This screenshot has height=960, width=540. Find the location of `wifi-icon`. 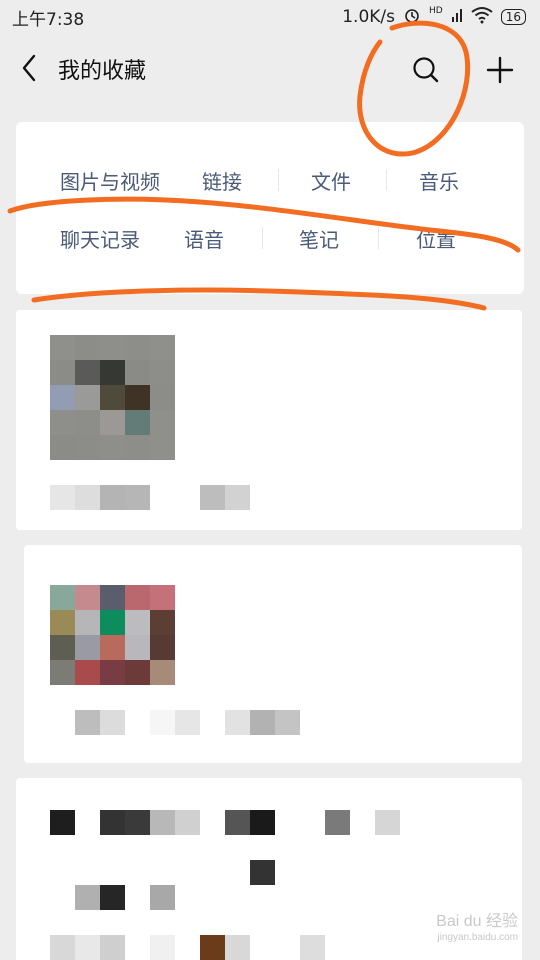

wifi-icon is located at coordinates (482, 17).